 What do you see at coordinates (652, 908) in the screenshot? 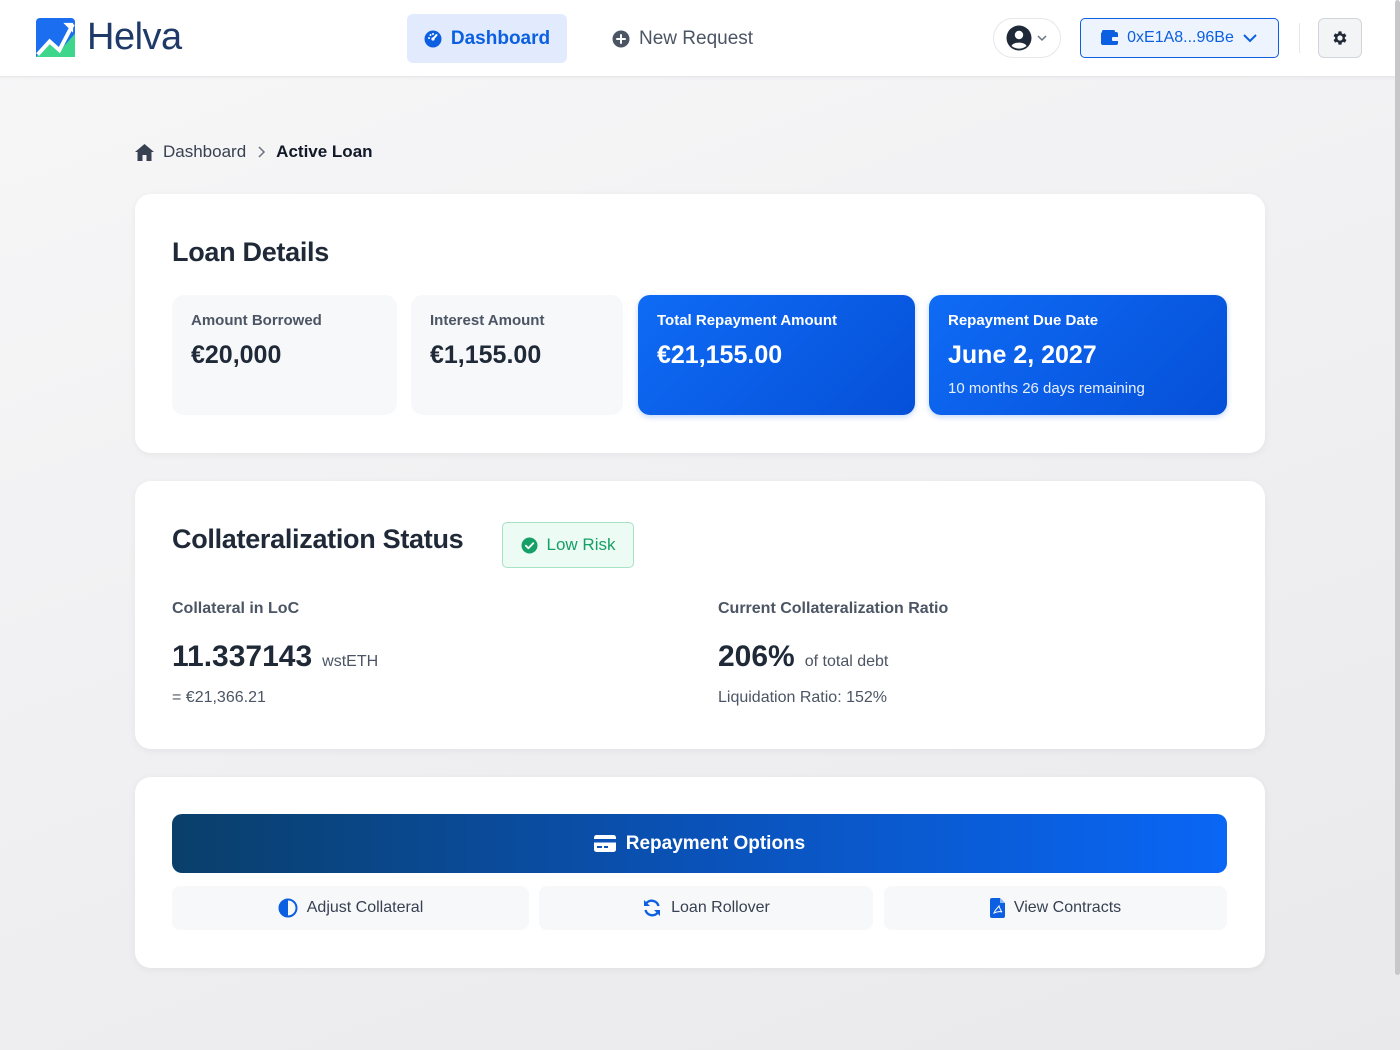
I see `refresh-icon` at bounding box center [652, 908].